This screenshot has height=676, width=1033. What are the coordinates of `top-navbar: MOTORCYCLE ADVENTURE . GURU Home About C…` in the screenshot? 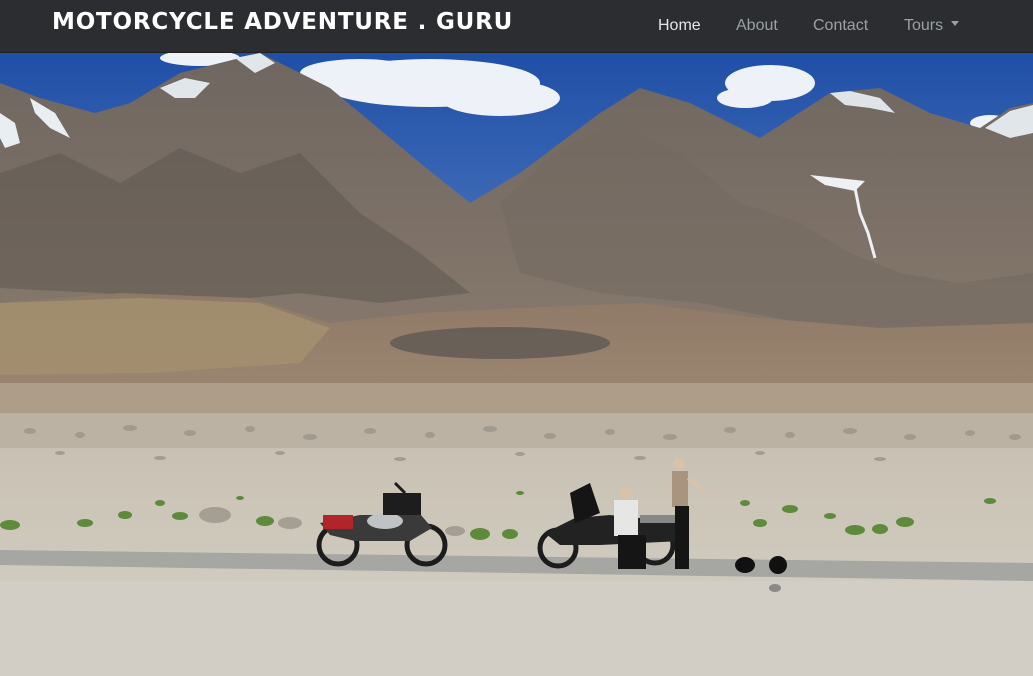 It's located at (516, 26).